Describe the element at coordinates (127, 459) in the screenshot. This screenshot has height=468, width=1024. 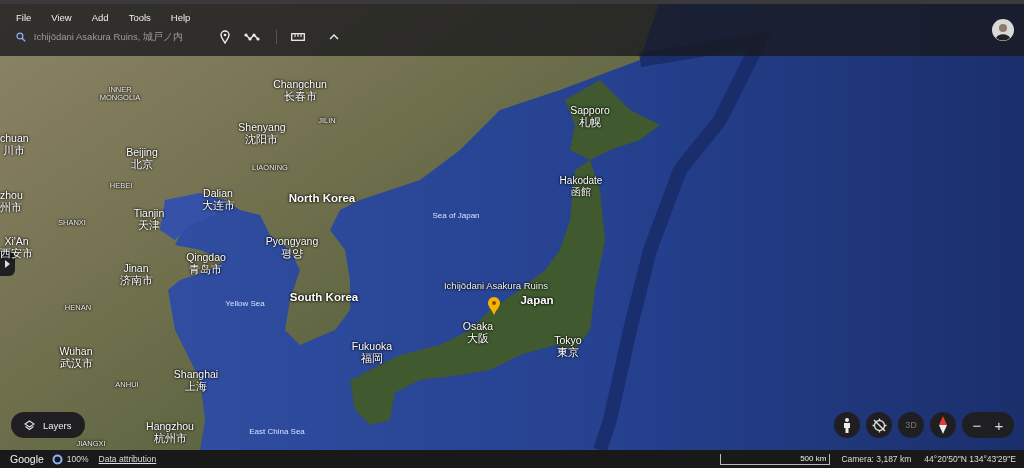
I see `data-attribution-link: Data attribution` at that location.